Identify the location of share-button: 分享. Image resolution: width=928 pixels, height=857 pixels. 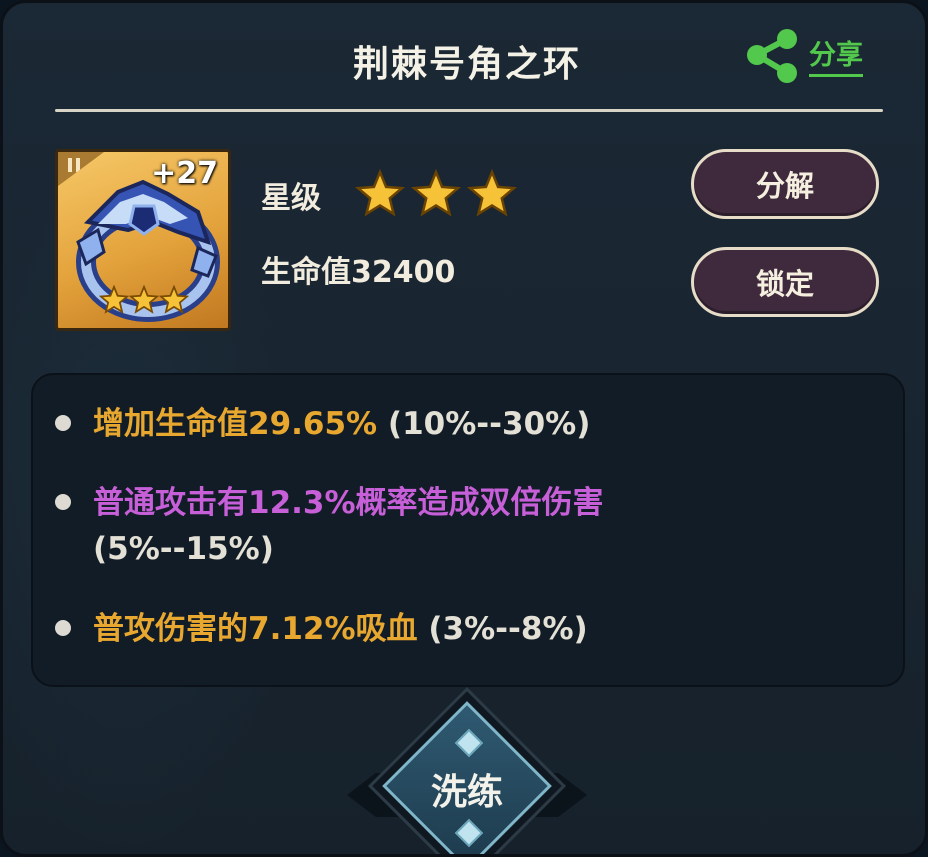
(813, 55).